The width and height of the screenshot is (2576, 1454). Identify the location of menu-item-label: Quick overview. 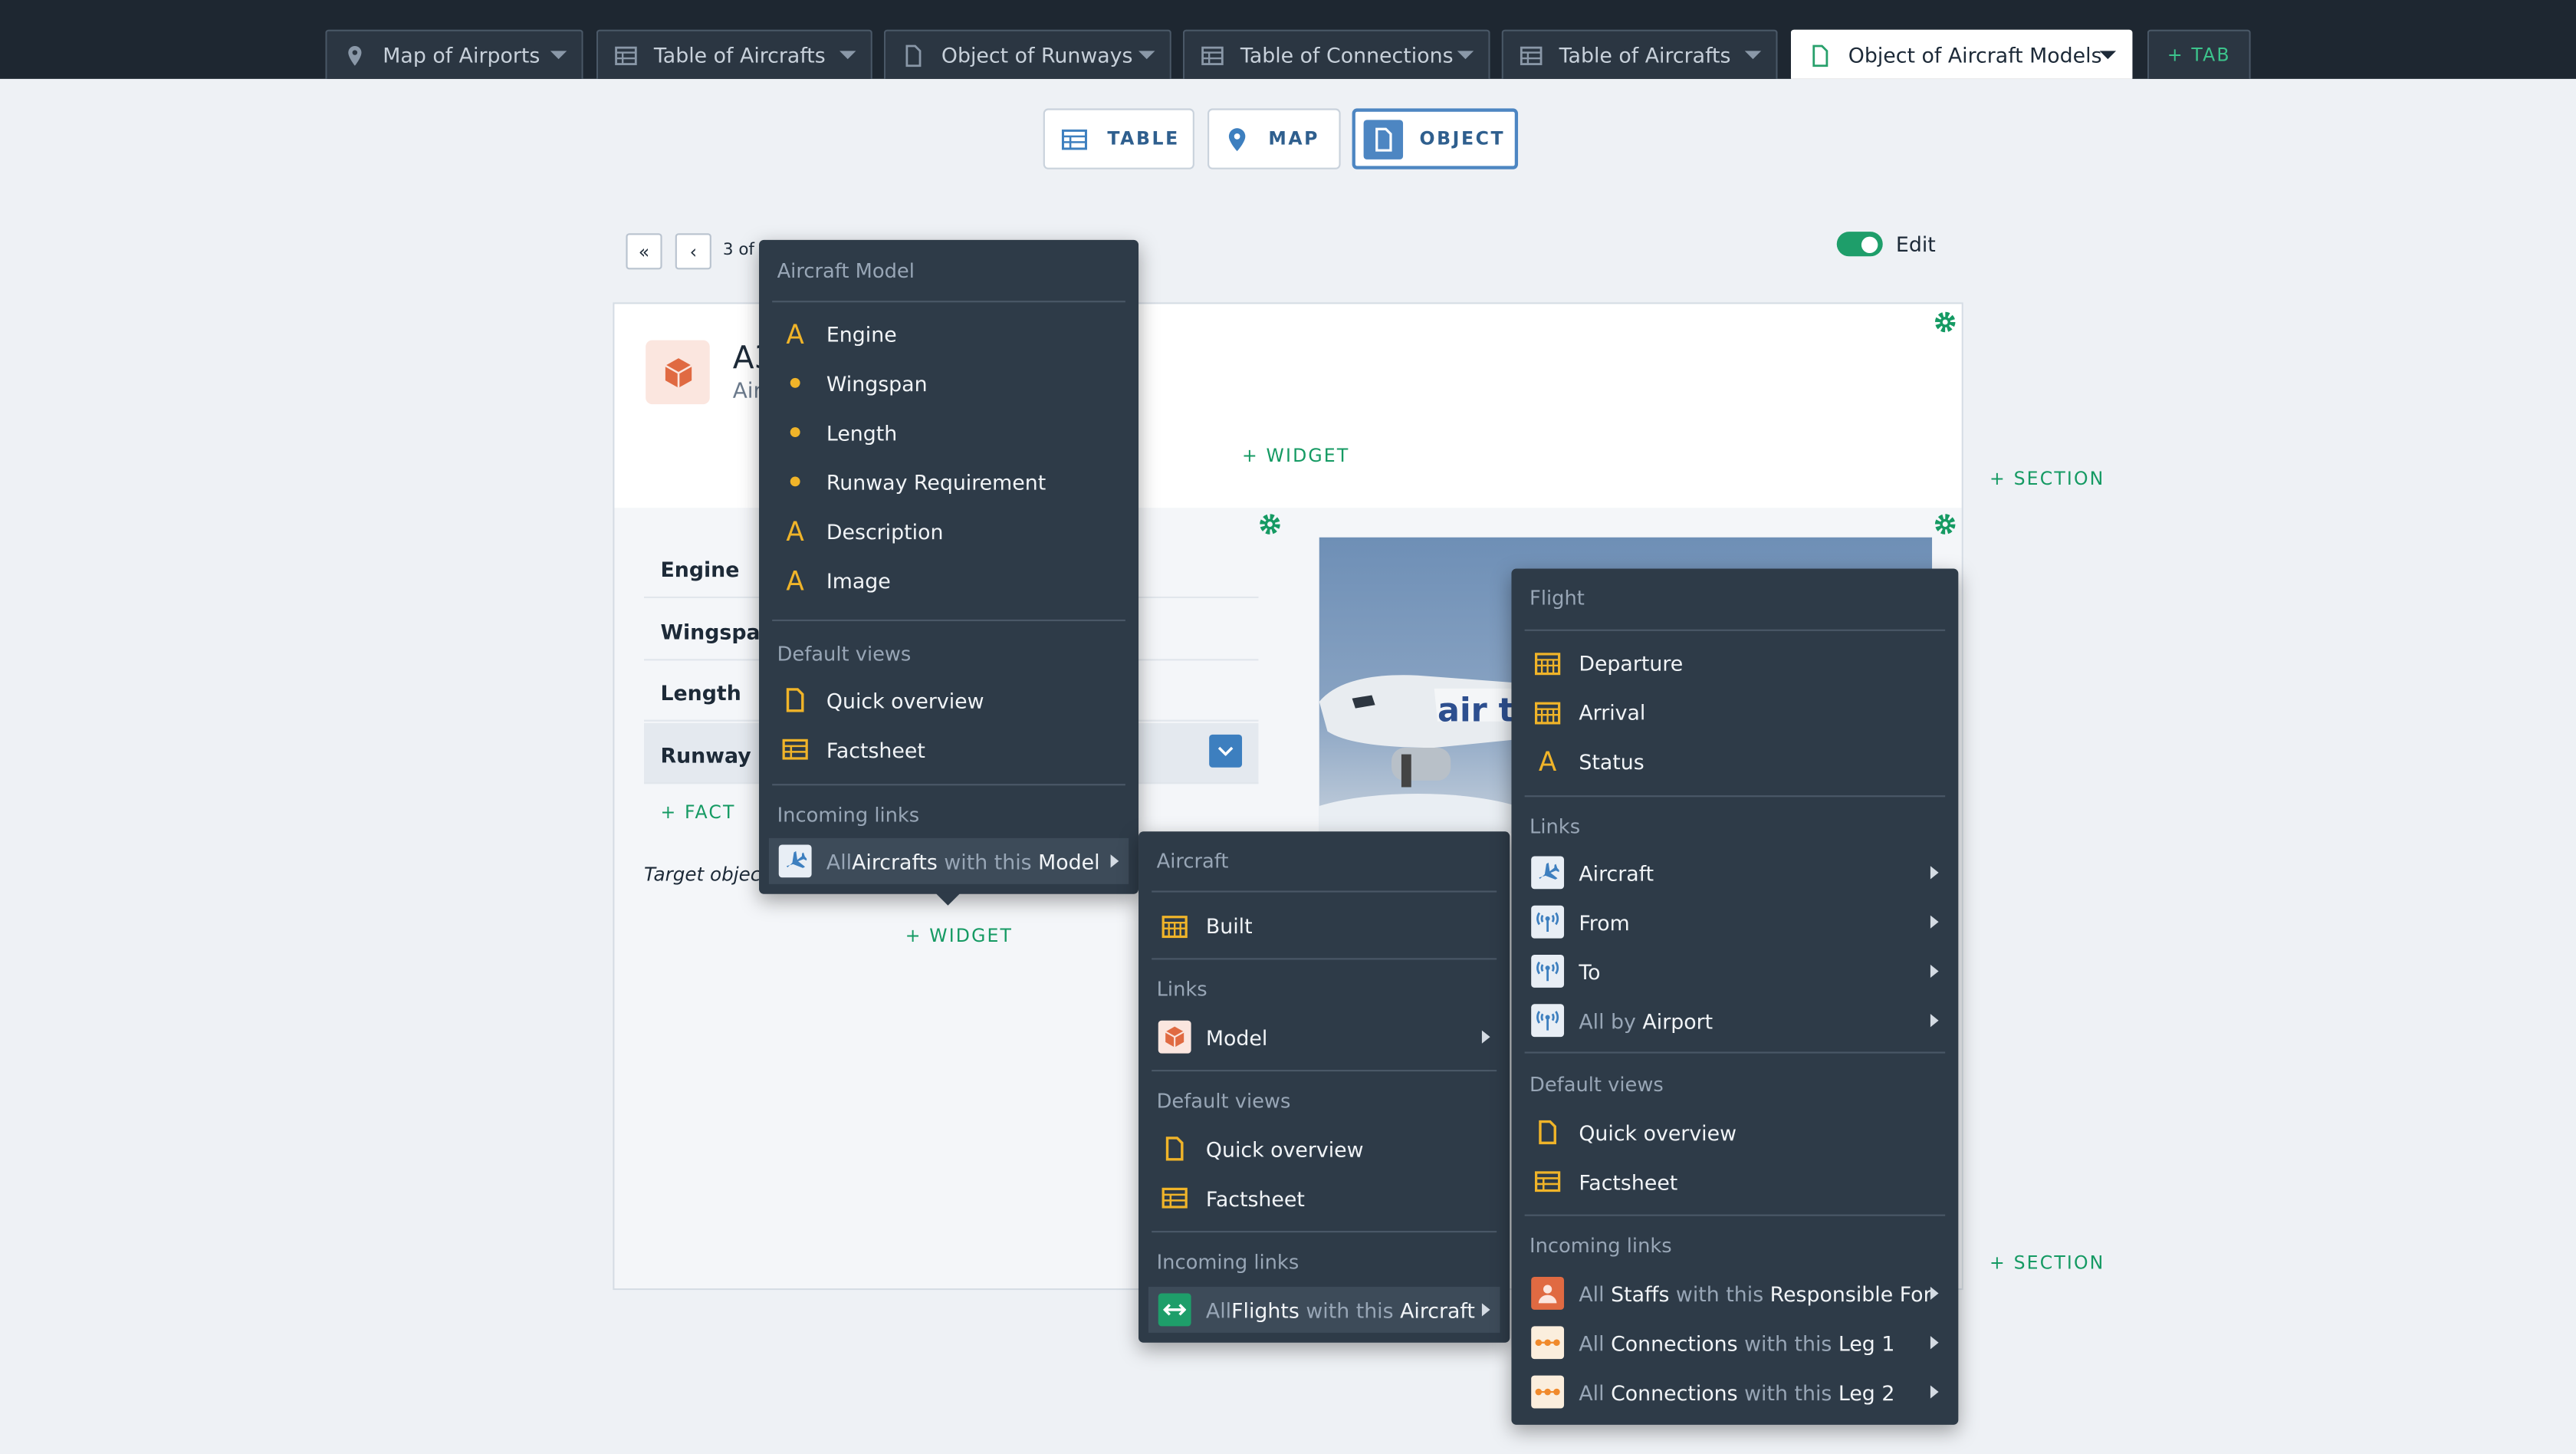
(1658, 1132).